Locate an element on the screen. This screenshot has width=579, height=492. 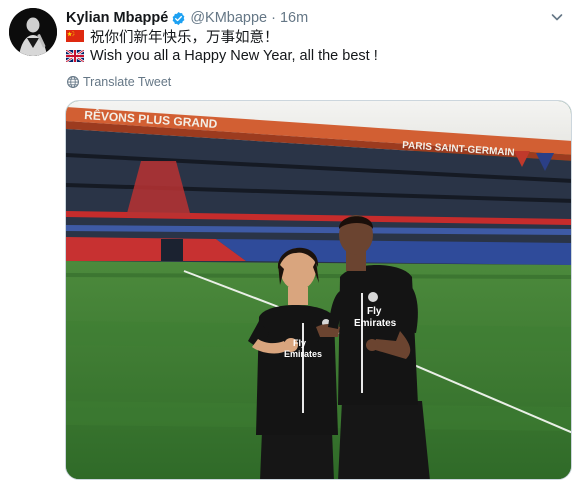
tweet-text-line-chinese: 祝你们新年快乐，万事如意！ is located at coordinates (172, 36).